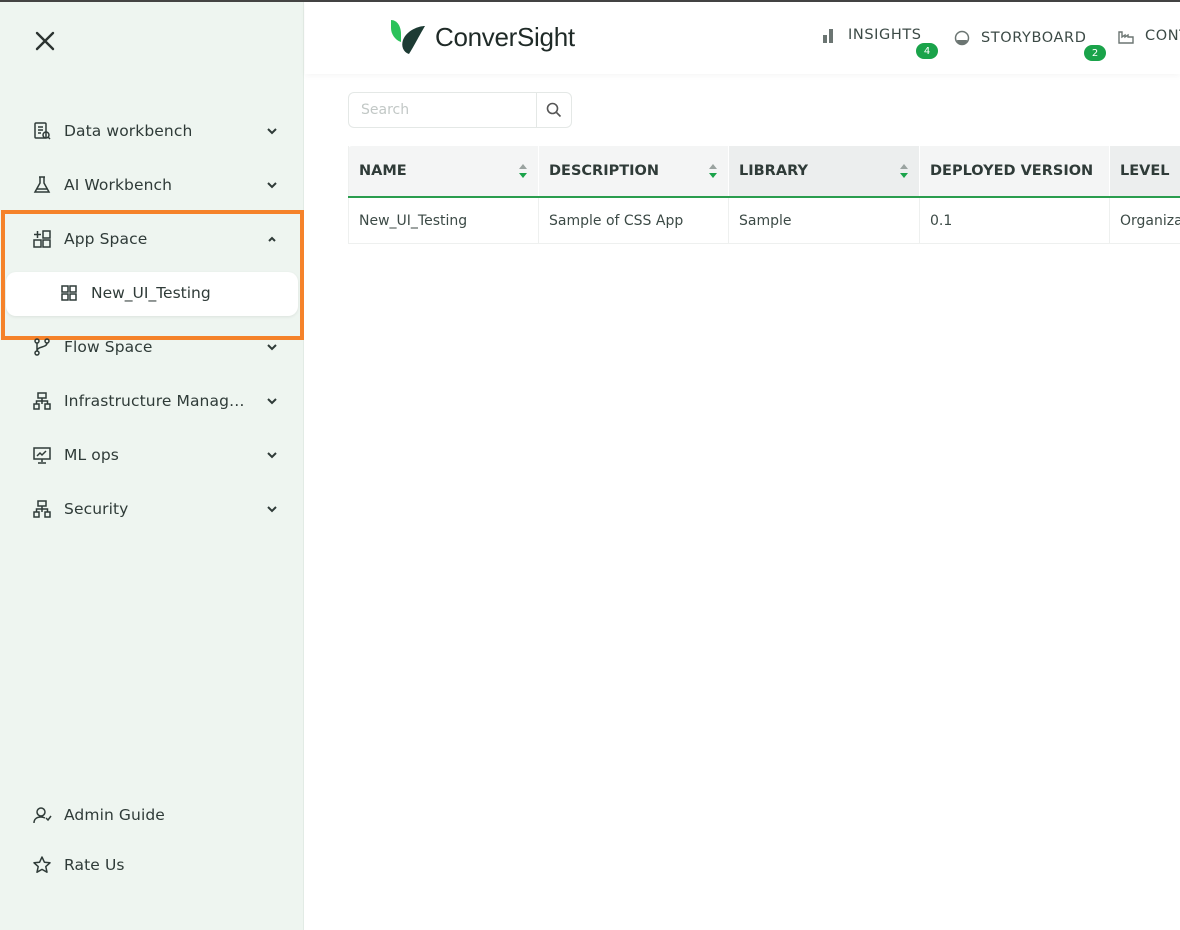  I want to click on close-icon, so click(45, 41).